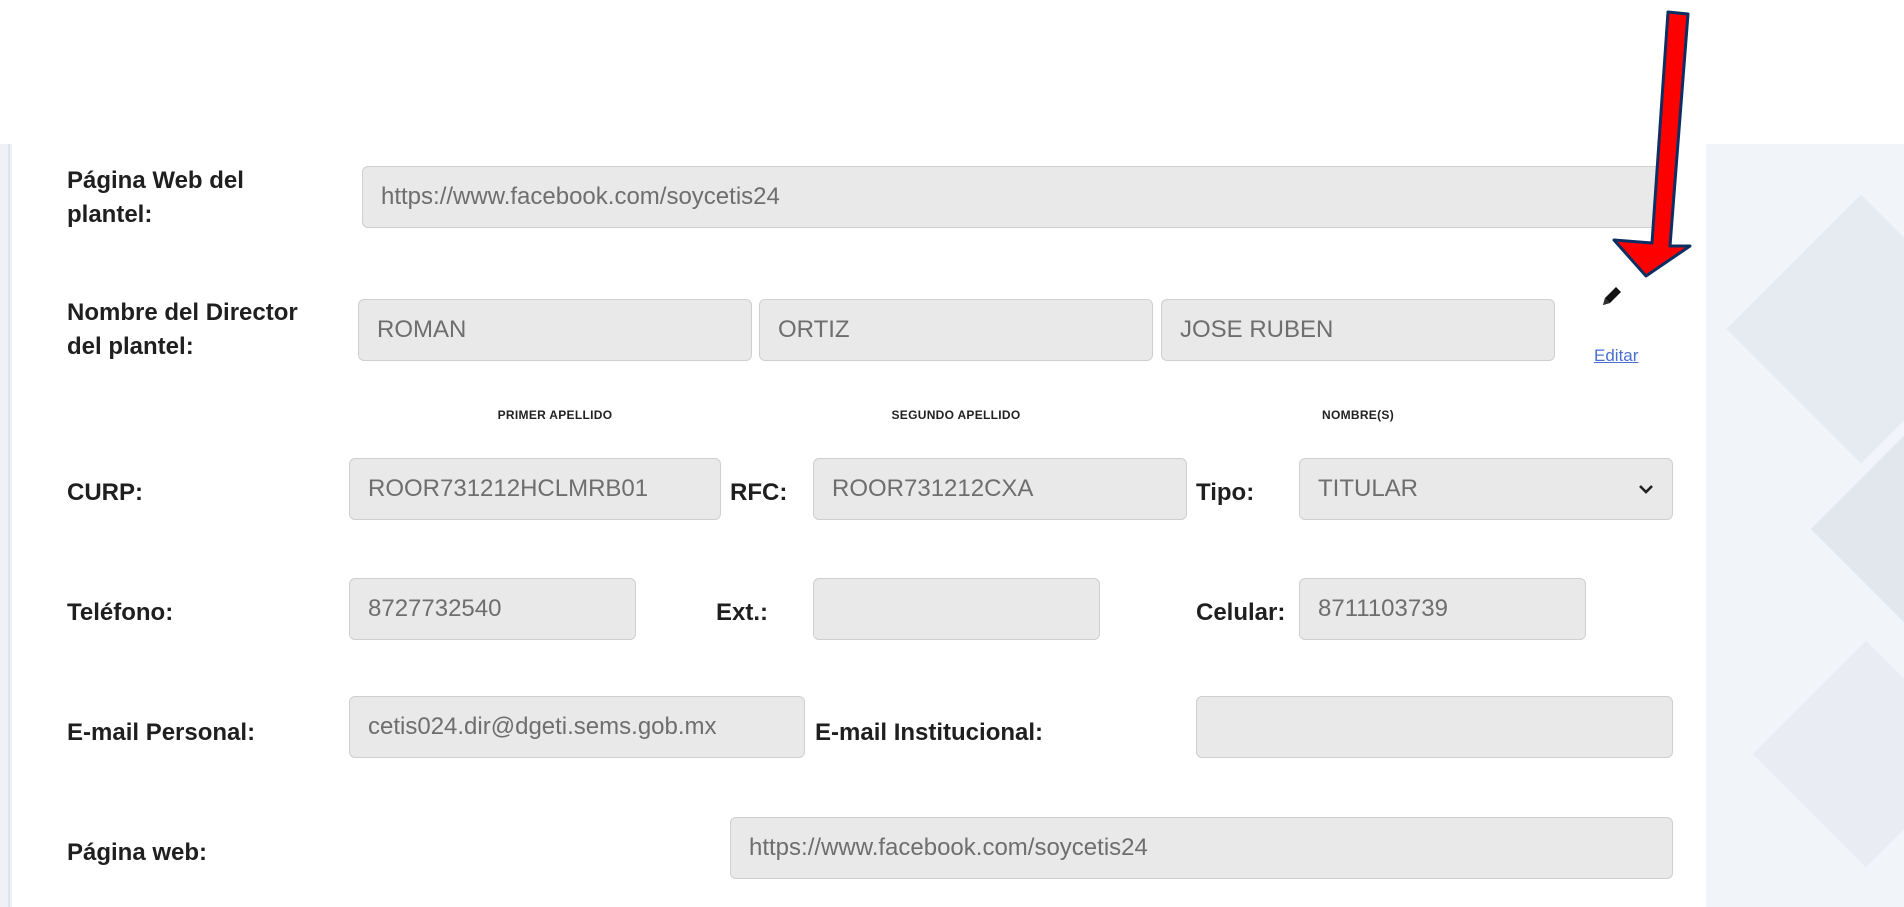  I want to click on edit-director-link: Editar, so click(1616, 356).